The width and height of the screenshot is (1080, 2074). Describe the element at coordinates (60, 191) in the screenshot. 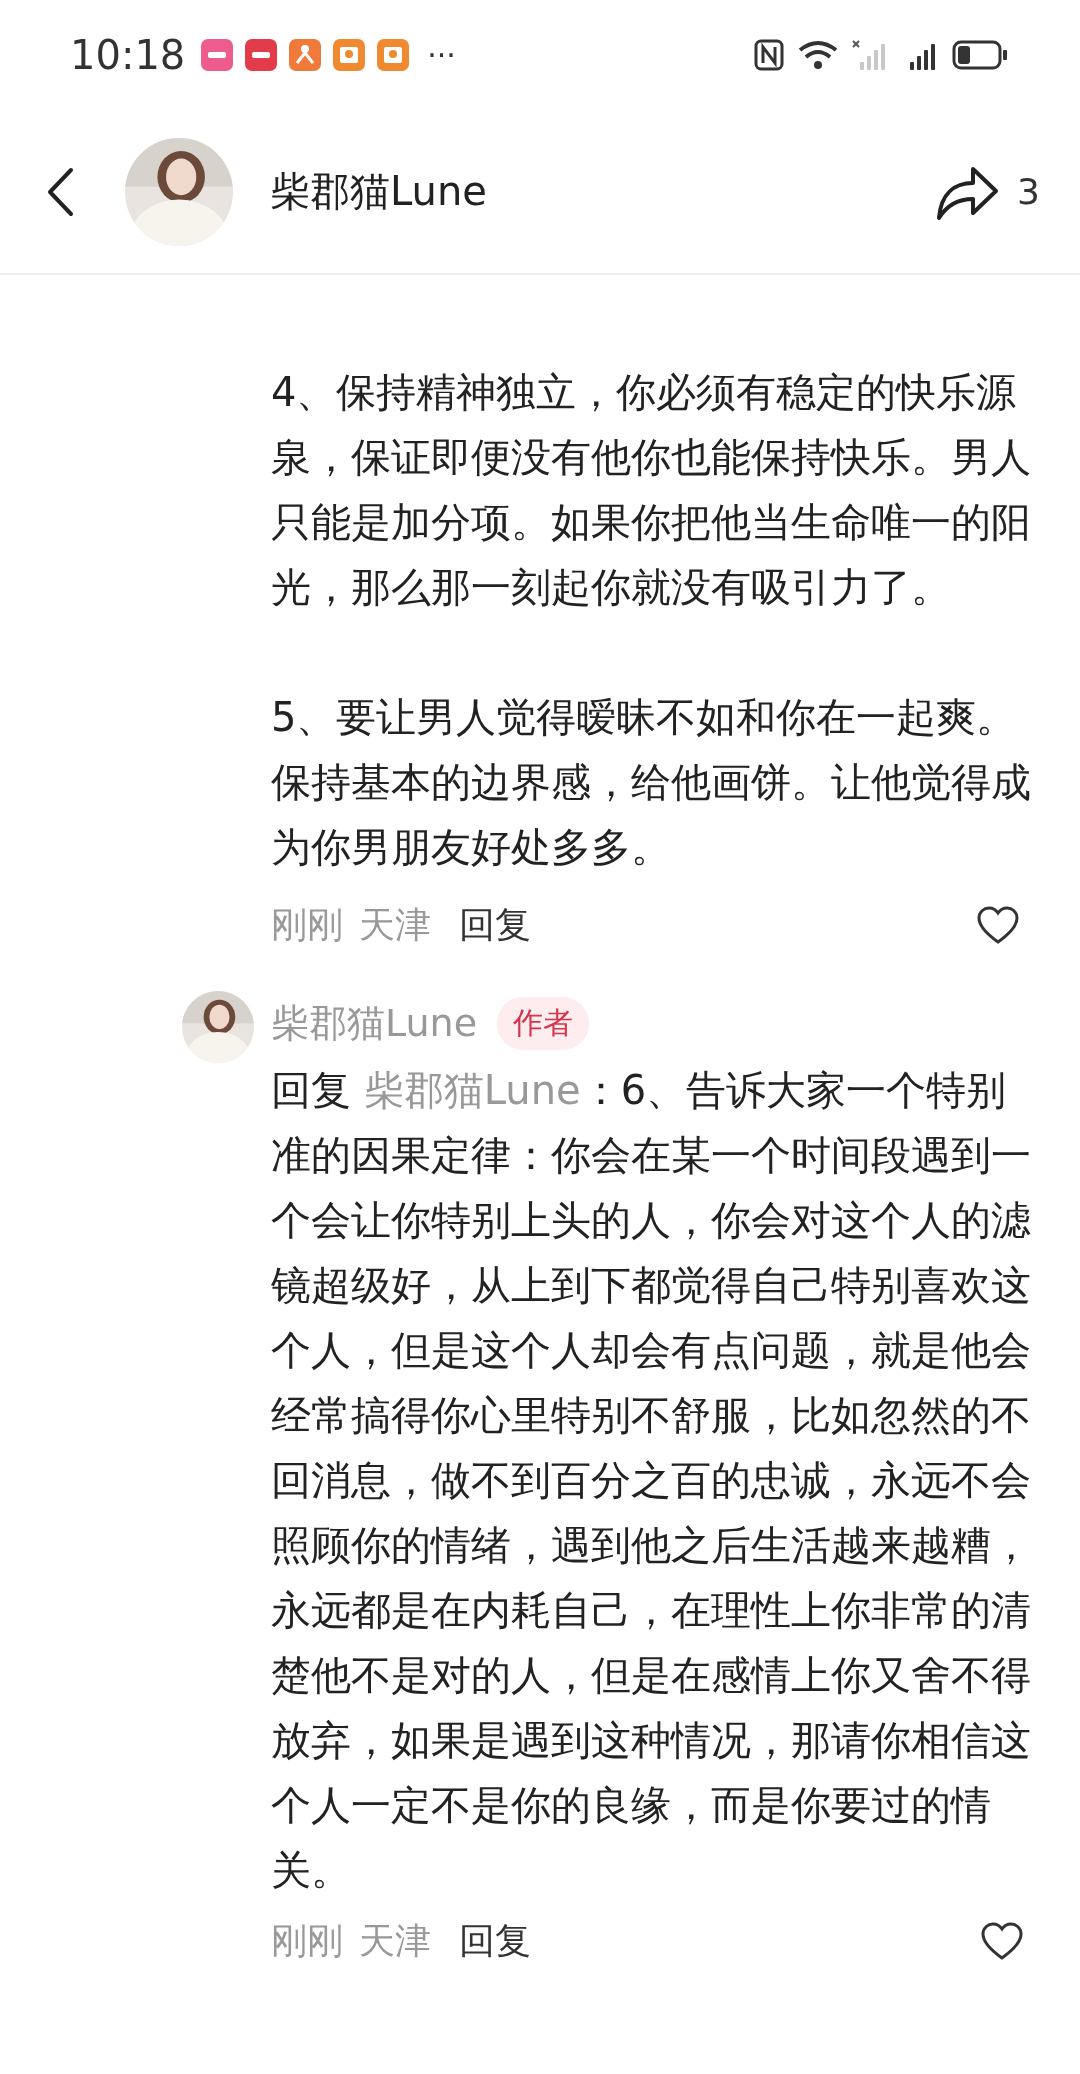

I see `back-icon` at that location.